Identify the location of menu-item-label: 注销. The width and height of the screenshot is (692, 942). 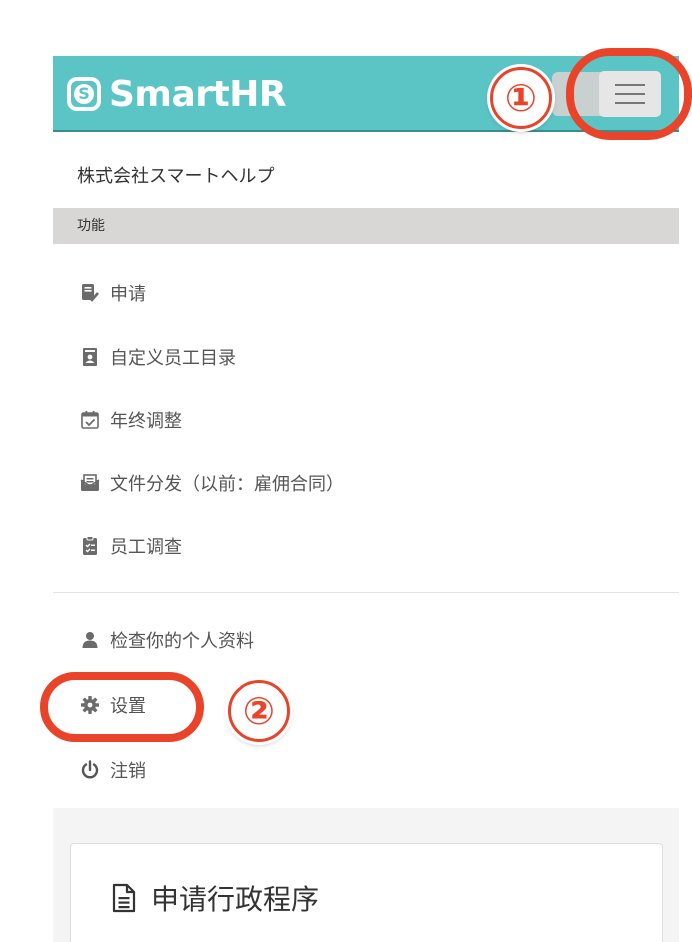
(128, 771).